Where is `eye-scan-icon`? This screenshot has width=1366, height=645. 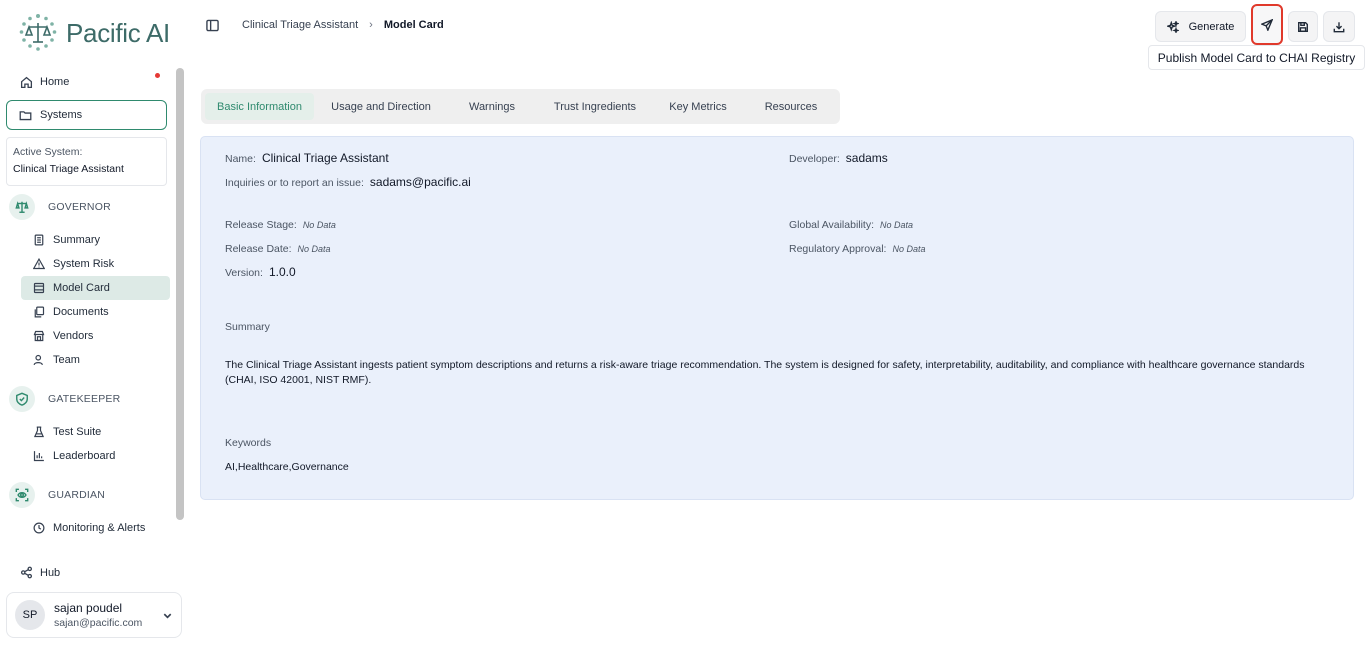 eye-scan-icon is located at coordinates (22, 495).